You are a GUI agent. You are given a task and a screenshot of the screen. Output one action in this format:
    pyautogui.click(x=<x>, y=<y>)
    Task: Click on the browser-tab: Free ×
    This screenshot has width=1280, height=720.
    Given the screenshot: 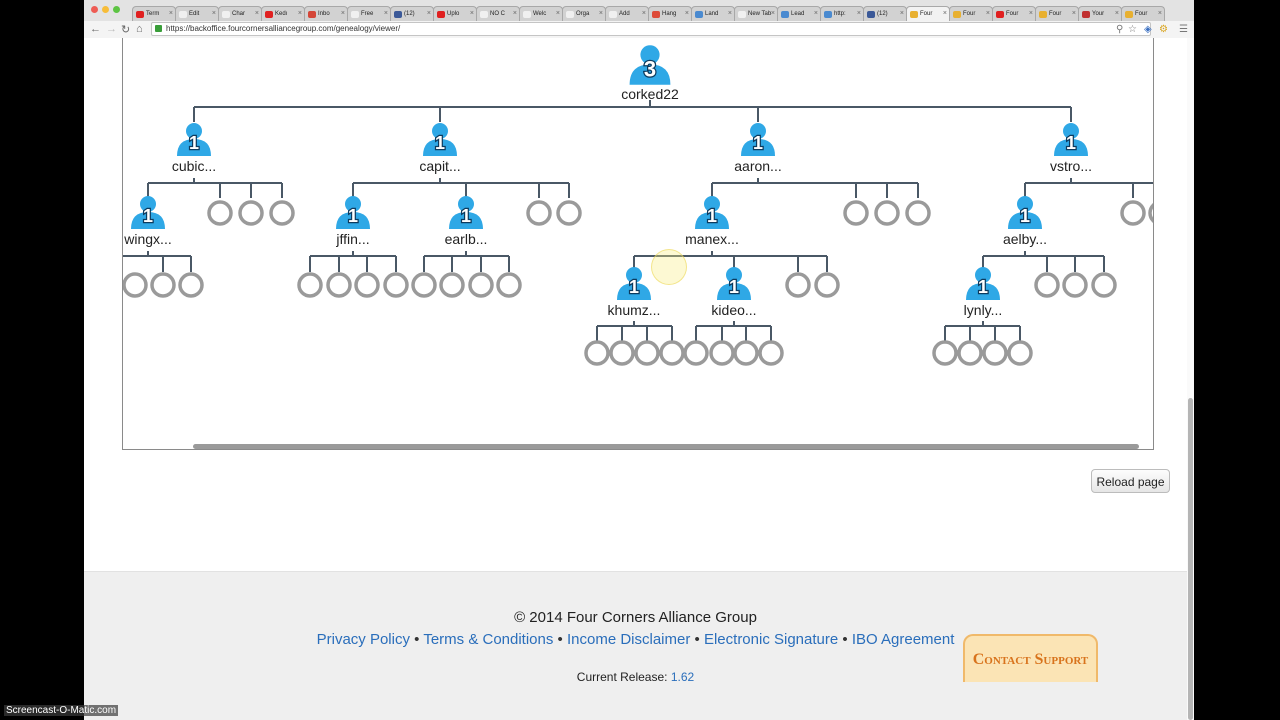 What is the action you would take?
    pyautogui.click(x=369, y=14)
    